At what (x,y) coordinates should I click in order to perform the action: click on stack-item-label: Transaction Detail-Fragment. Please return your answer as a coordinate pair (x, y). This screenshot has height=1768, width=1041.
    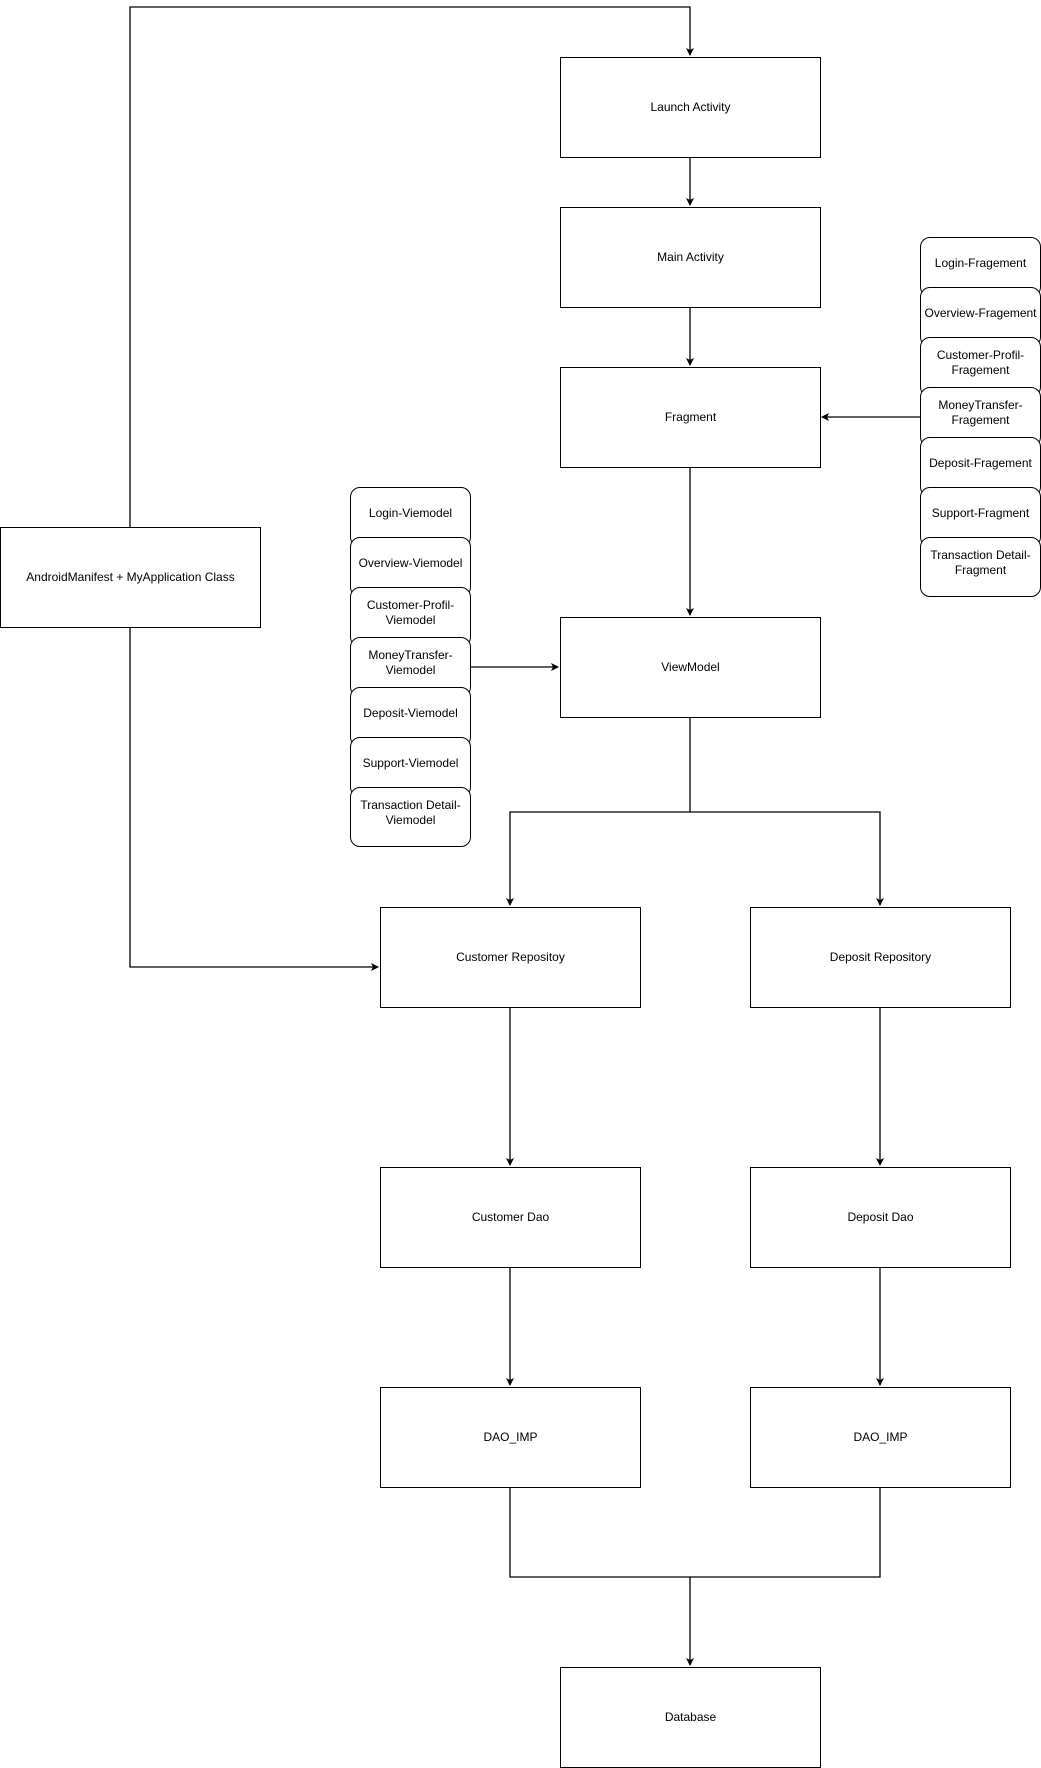
    Looking at the image, I should click on (980, 562).